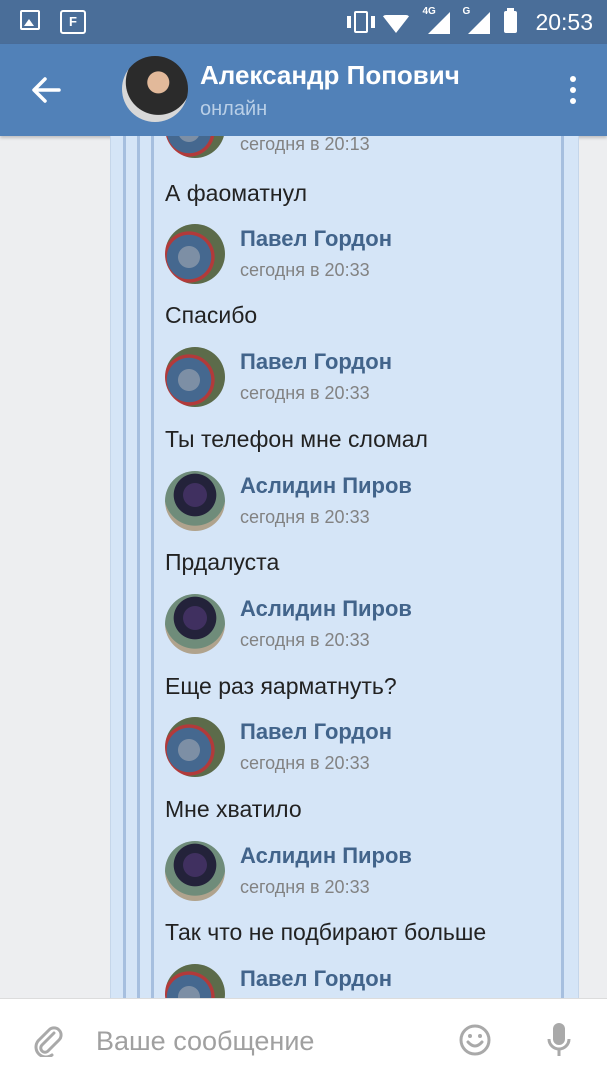 The width and height of the screenshot is (607, 1081). What do you see at coordinates (305, 145) in the screenshot?
I see `message-time: сегодня в 20:13` at bounding box center [305, 145].